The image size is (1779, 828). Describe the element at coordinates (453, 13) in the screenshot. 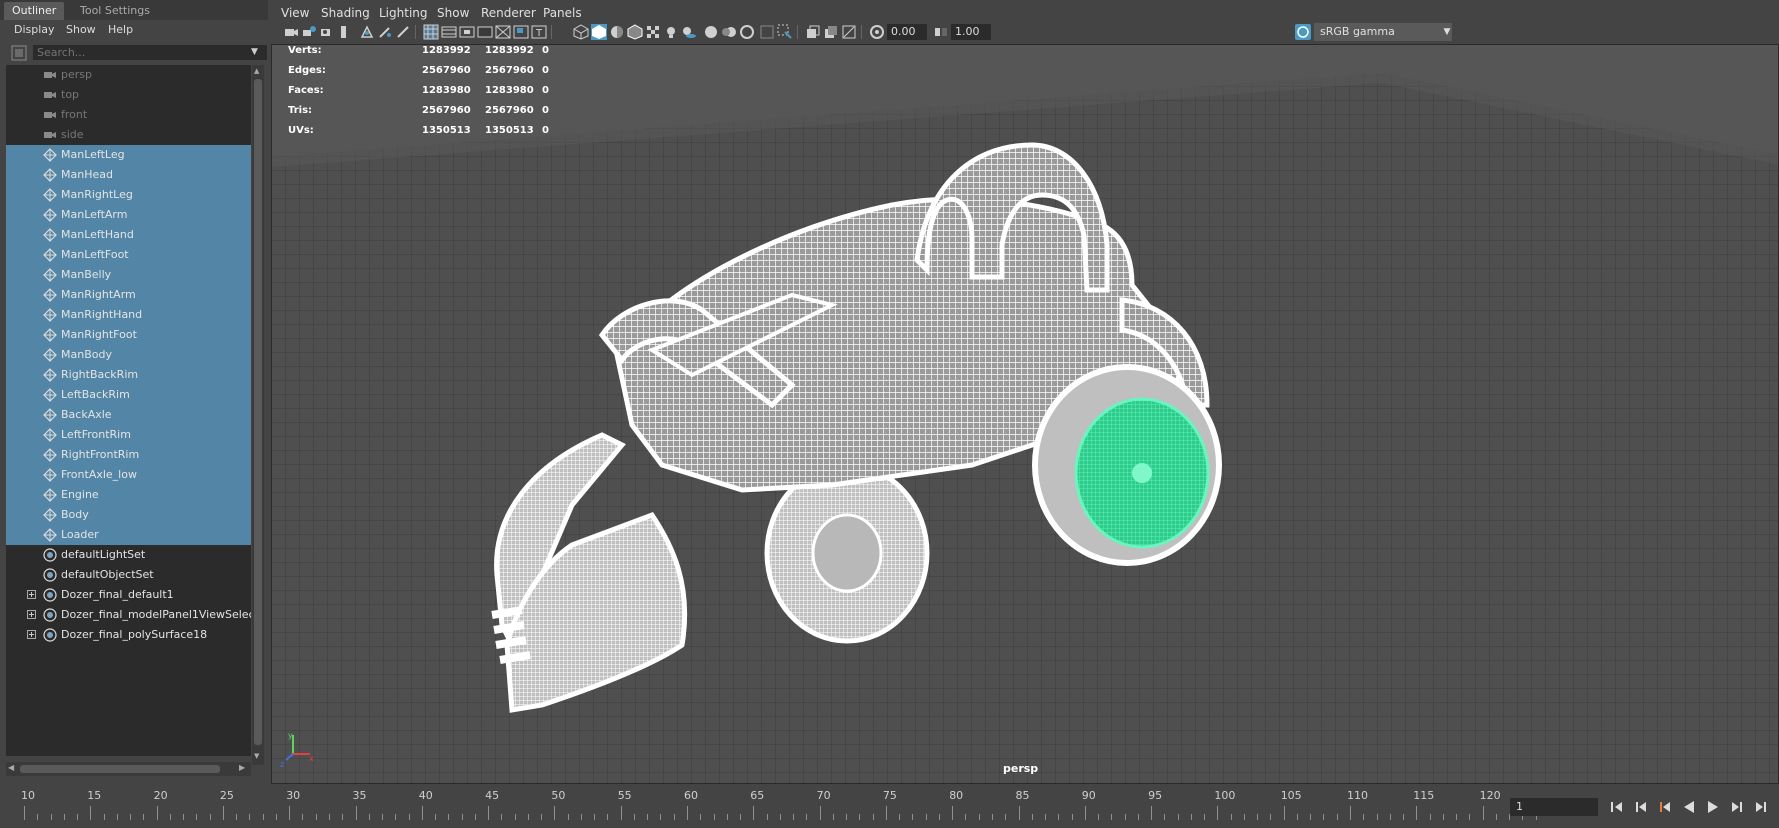

I see `menu-show-panel: Show` at that location.